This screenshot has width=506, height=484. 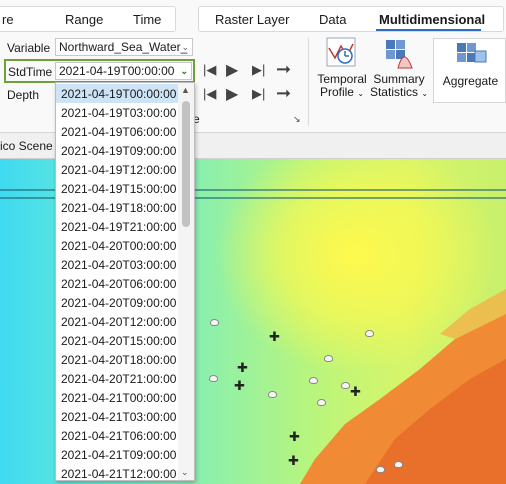 I want to click on dropdown-option: 2021-04-19T21:00:00, so click(x=117, y=226).